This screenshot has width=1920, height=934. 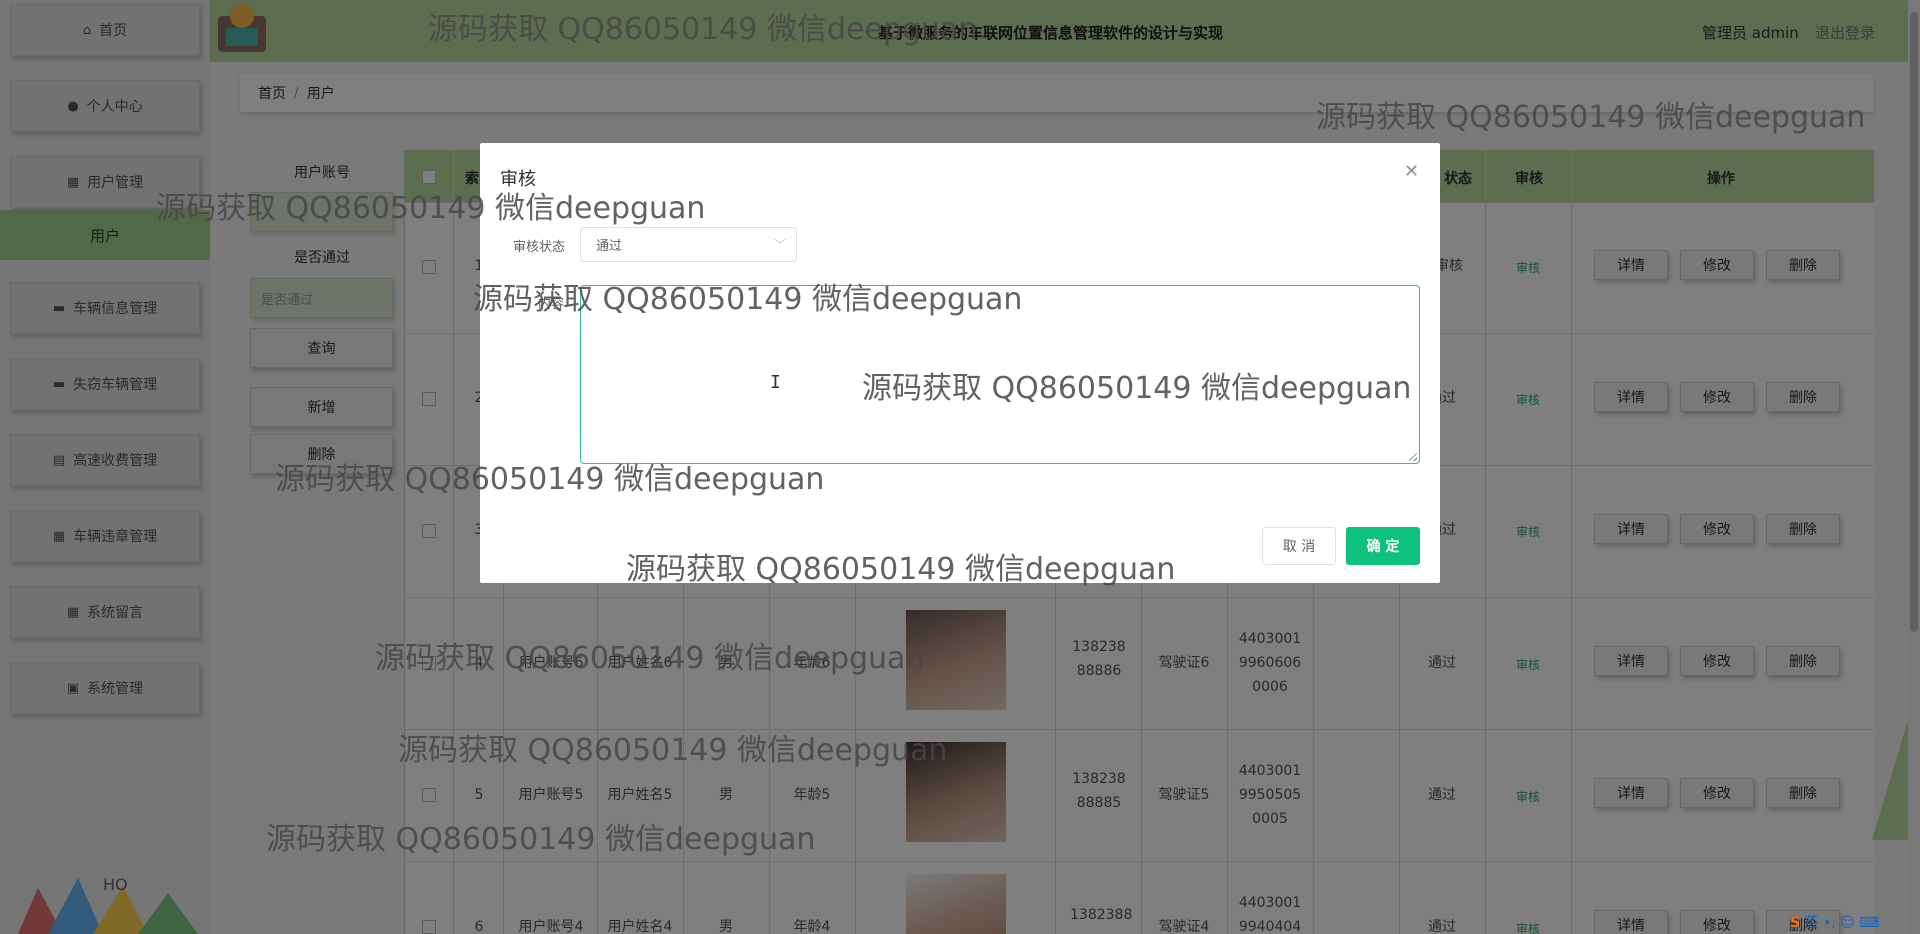 I want to click on ime-tools: •, ☺ ⌨, so click(x=1851, y=923).